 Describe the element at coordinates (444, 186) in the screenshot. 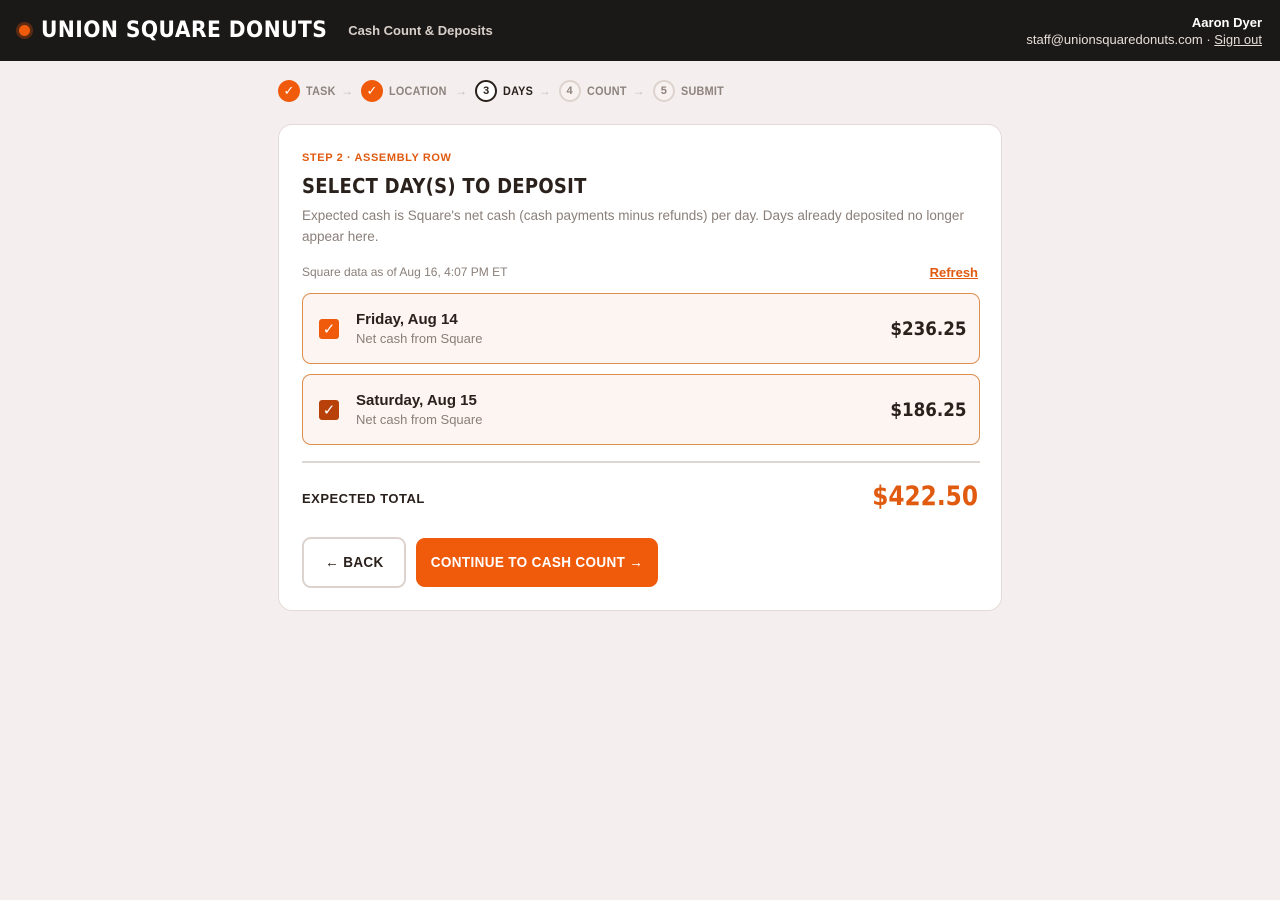

I see `page-title: SELECT DAY(S) TO DEPOSIT` at that location.